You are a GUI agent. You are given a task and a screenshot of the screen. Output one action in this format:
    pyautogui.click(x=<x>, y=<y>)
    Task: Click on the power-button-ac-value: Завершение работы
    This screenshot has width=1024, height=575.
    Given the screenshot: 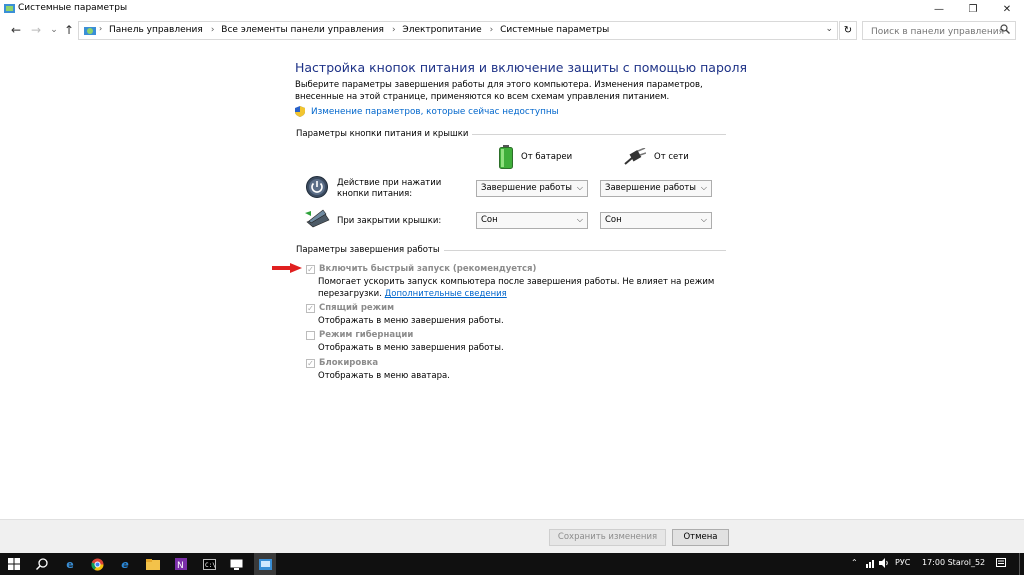 What is the action you would take?
    pyautogui.click(x=651, y=188)
    